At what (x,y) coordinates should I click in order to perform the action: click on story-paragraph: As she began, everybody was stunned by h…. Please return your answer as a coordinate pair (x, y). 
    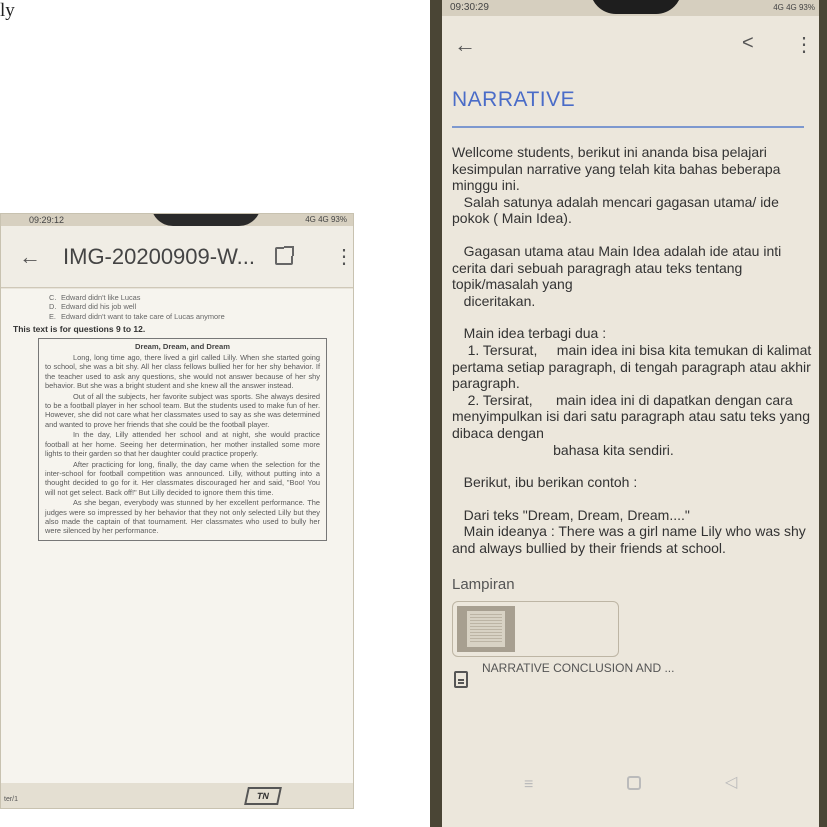
    Looking at the image, I should click on (182, 517).